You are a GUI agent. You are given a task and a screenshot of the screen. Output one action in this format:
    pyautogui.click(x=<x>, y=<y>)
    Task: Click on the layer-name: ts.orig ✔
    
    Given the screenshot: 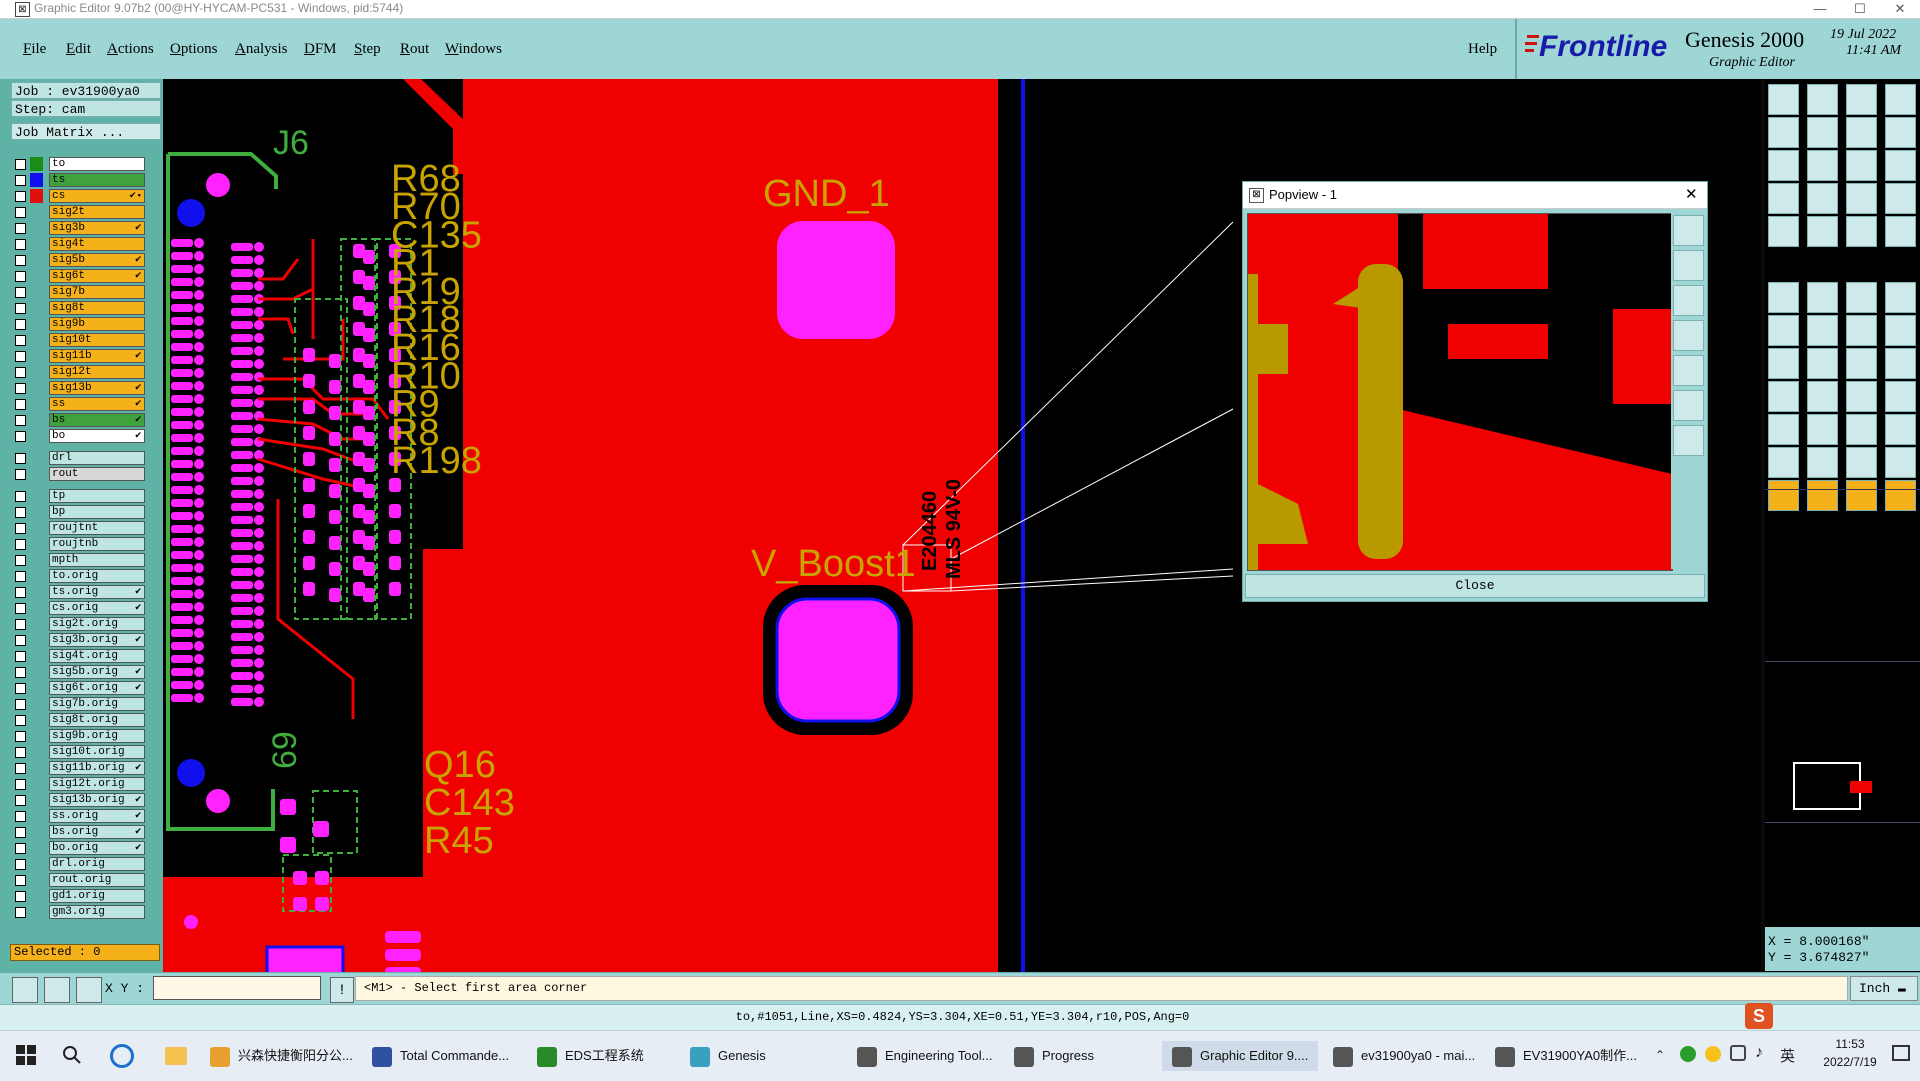 What is the action you would take?
    pyautogui.click(x=97, y=592)
    